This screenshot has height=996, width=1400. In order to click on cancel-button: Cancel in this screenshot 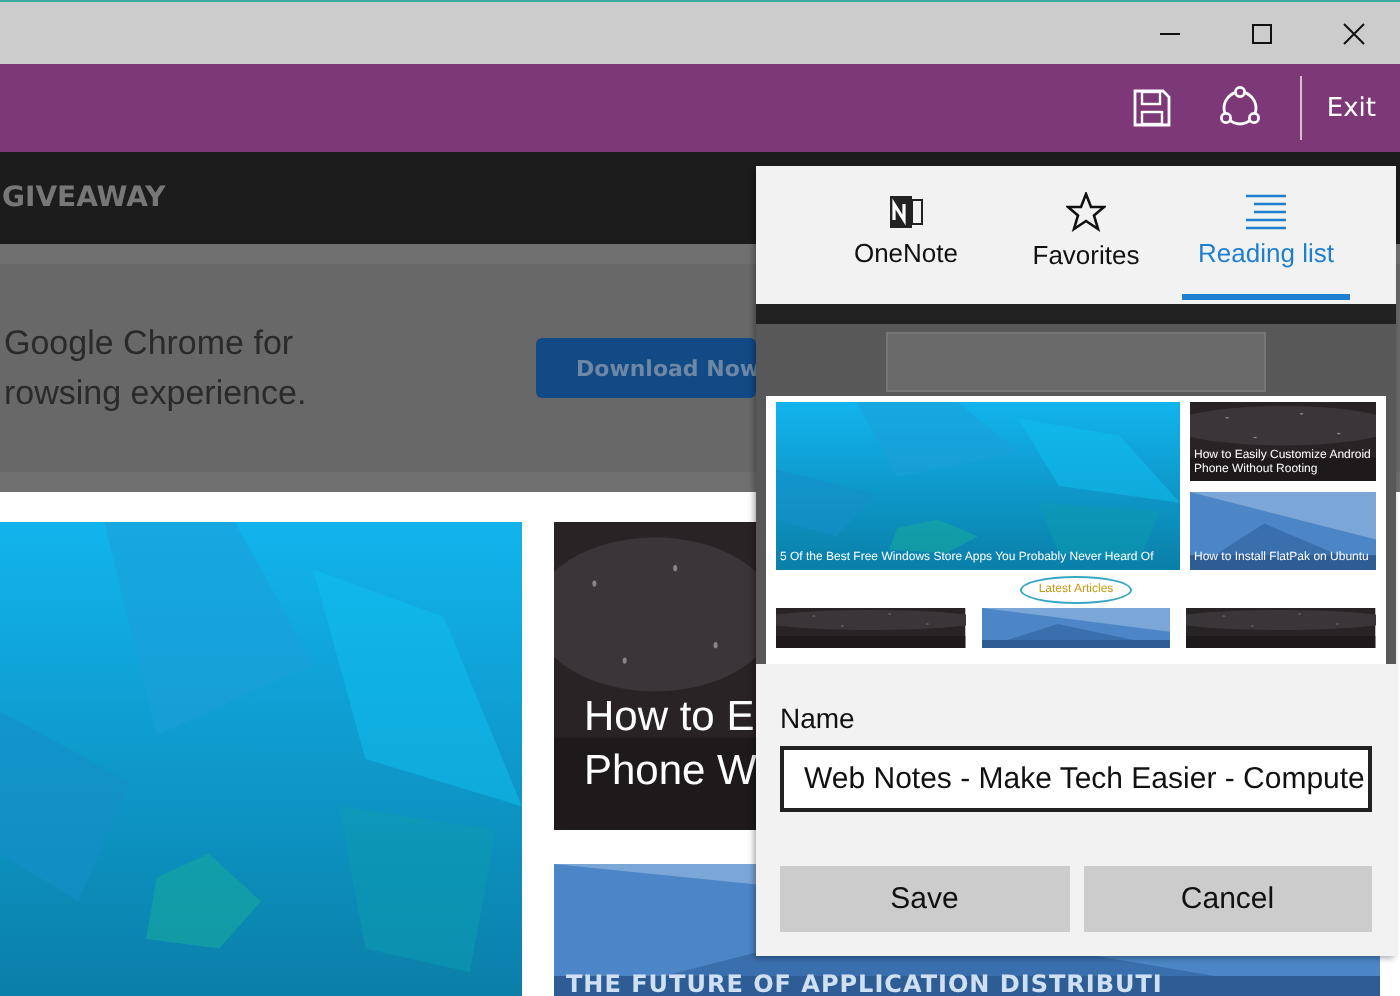, I will do `click(1227, 899)`.